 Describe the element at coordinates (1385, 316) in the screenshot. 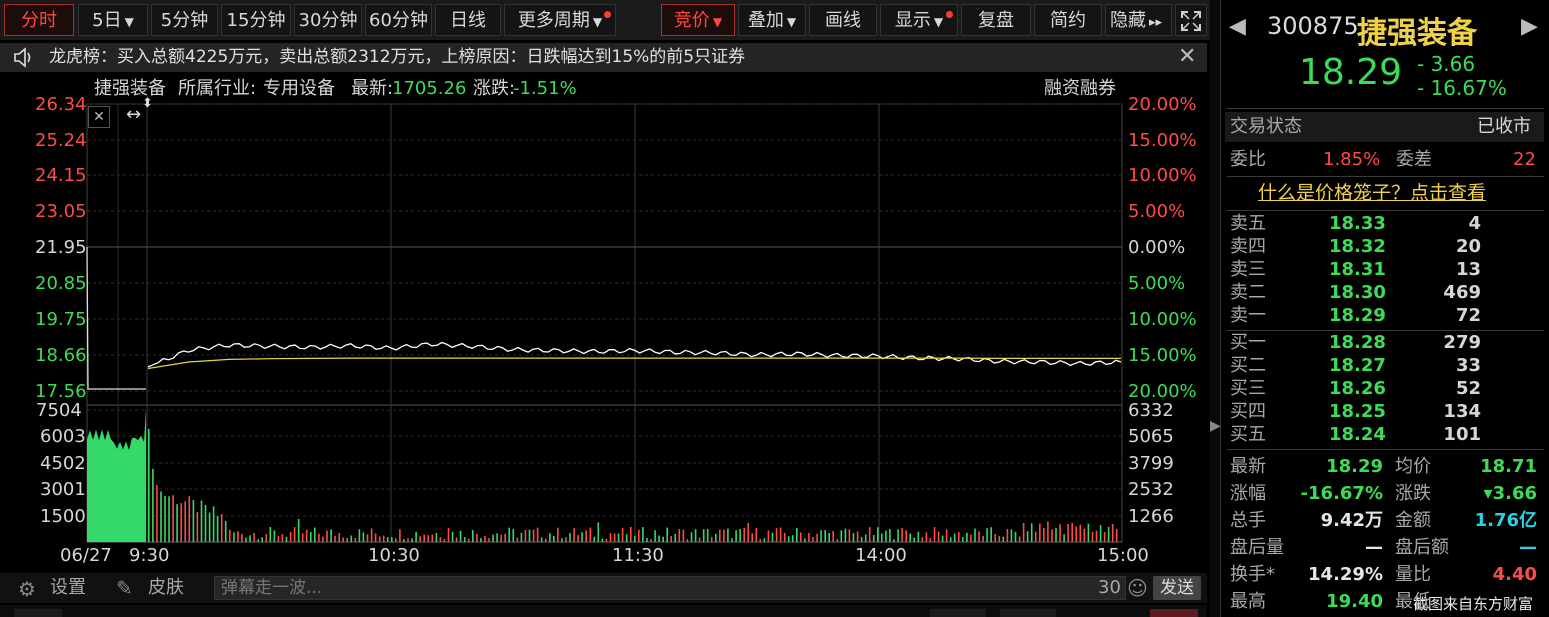

I see `order-book-row: 卖一 18.29 72` at that location.